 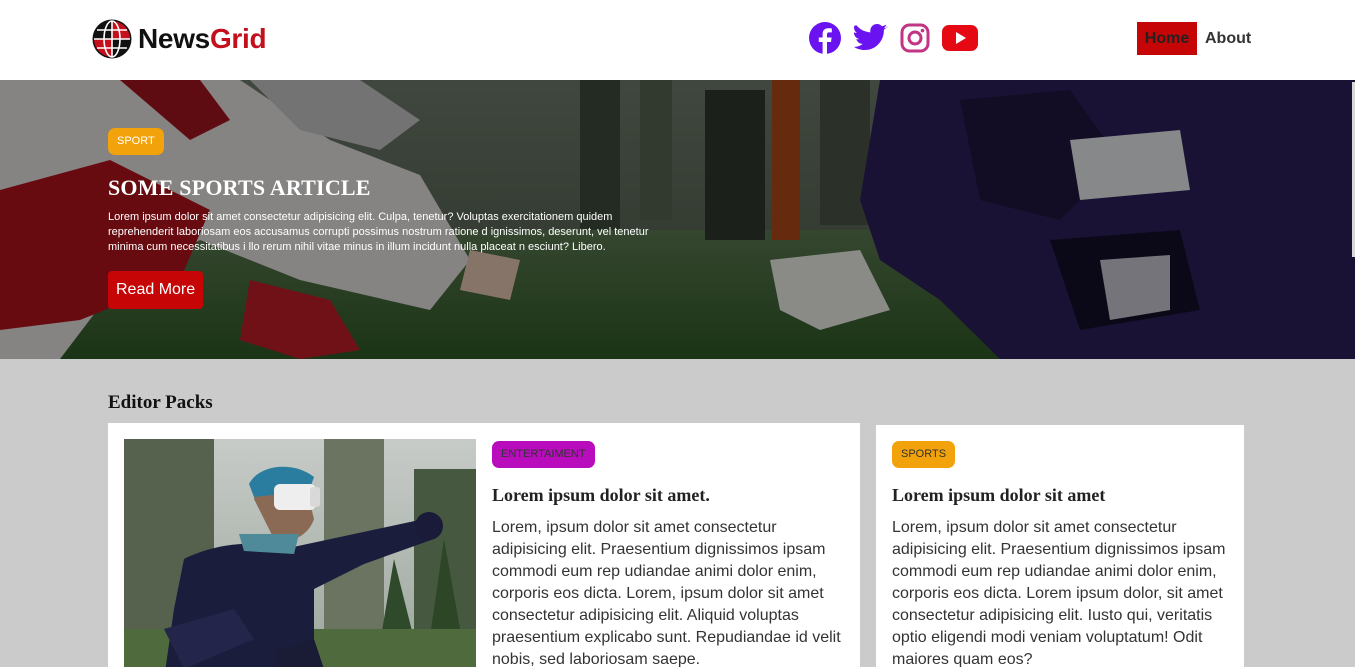 I want to click on entertainment-tag: ENTERTAIMENT, so click(x=543, y=454).